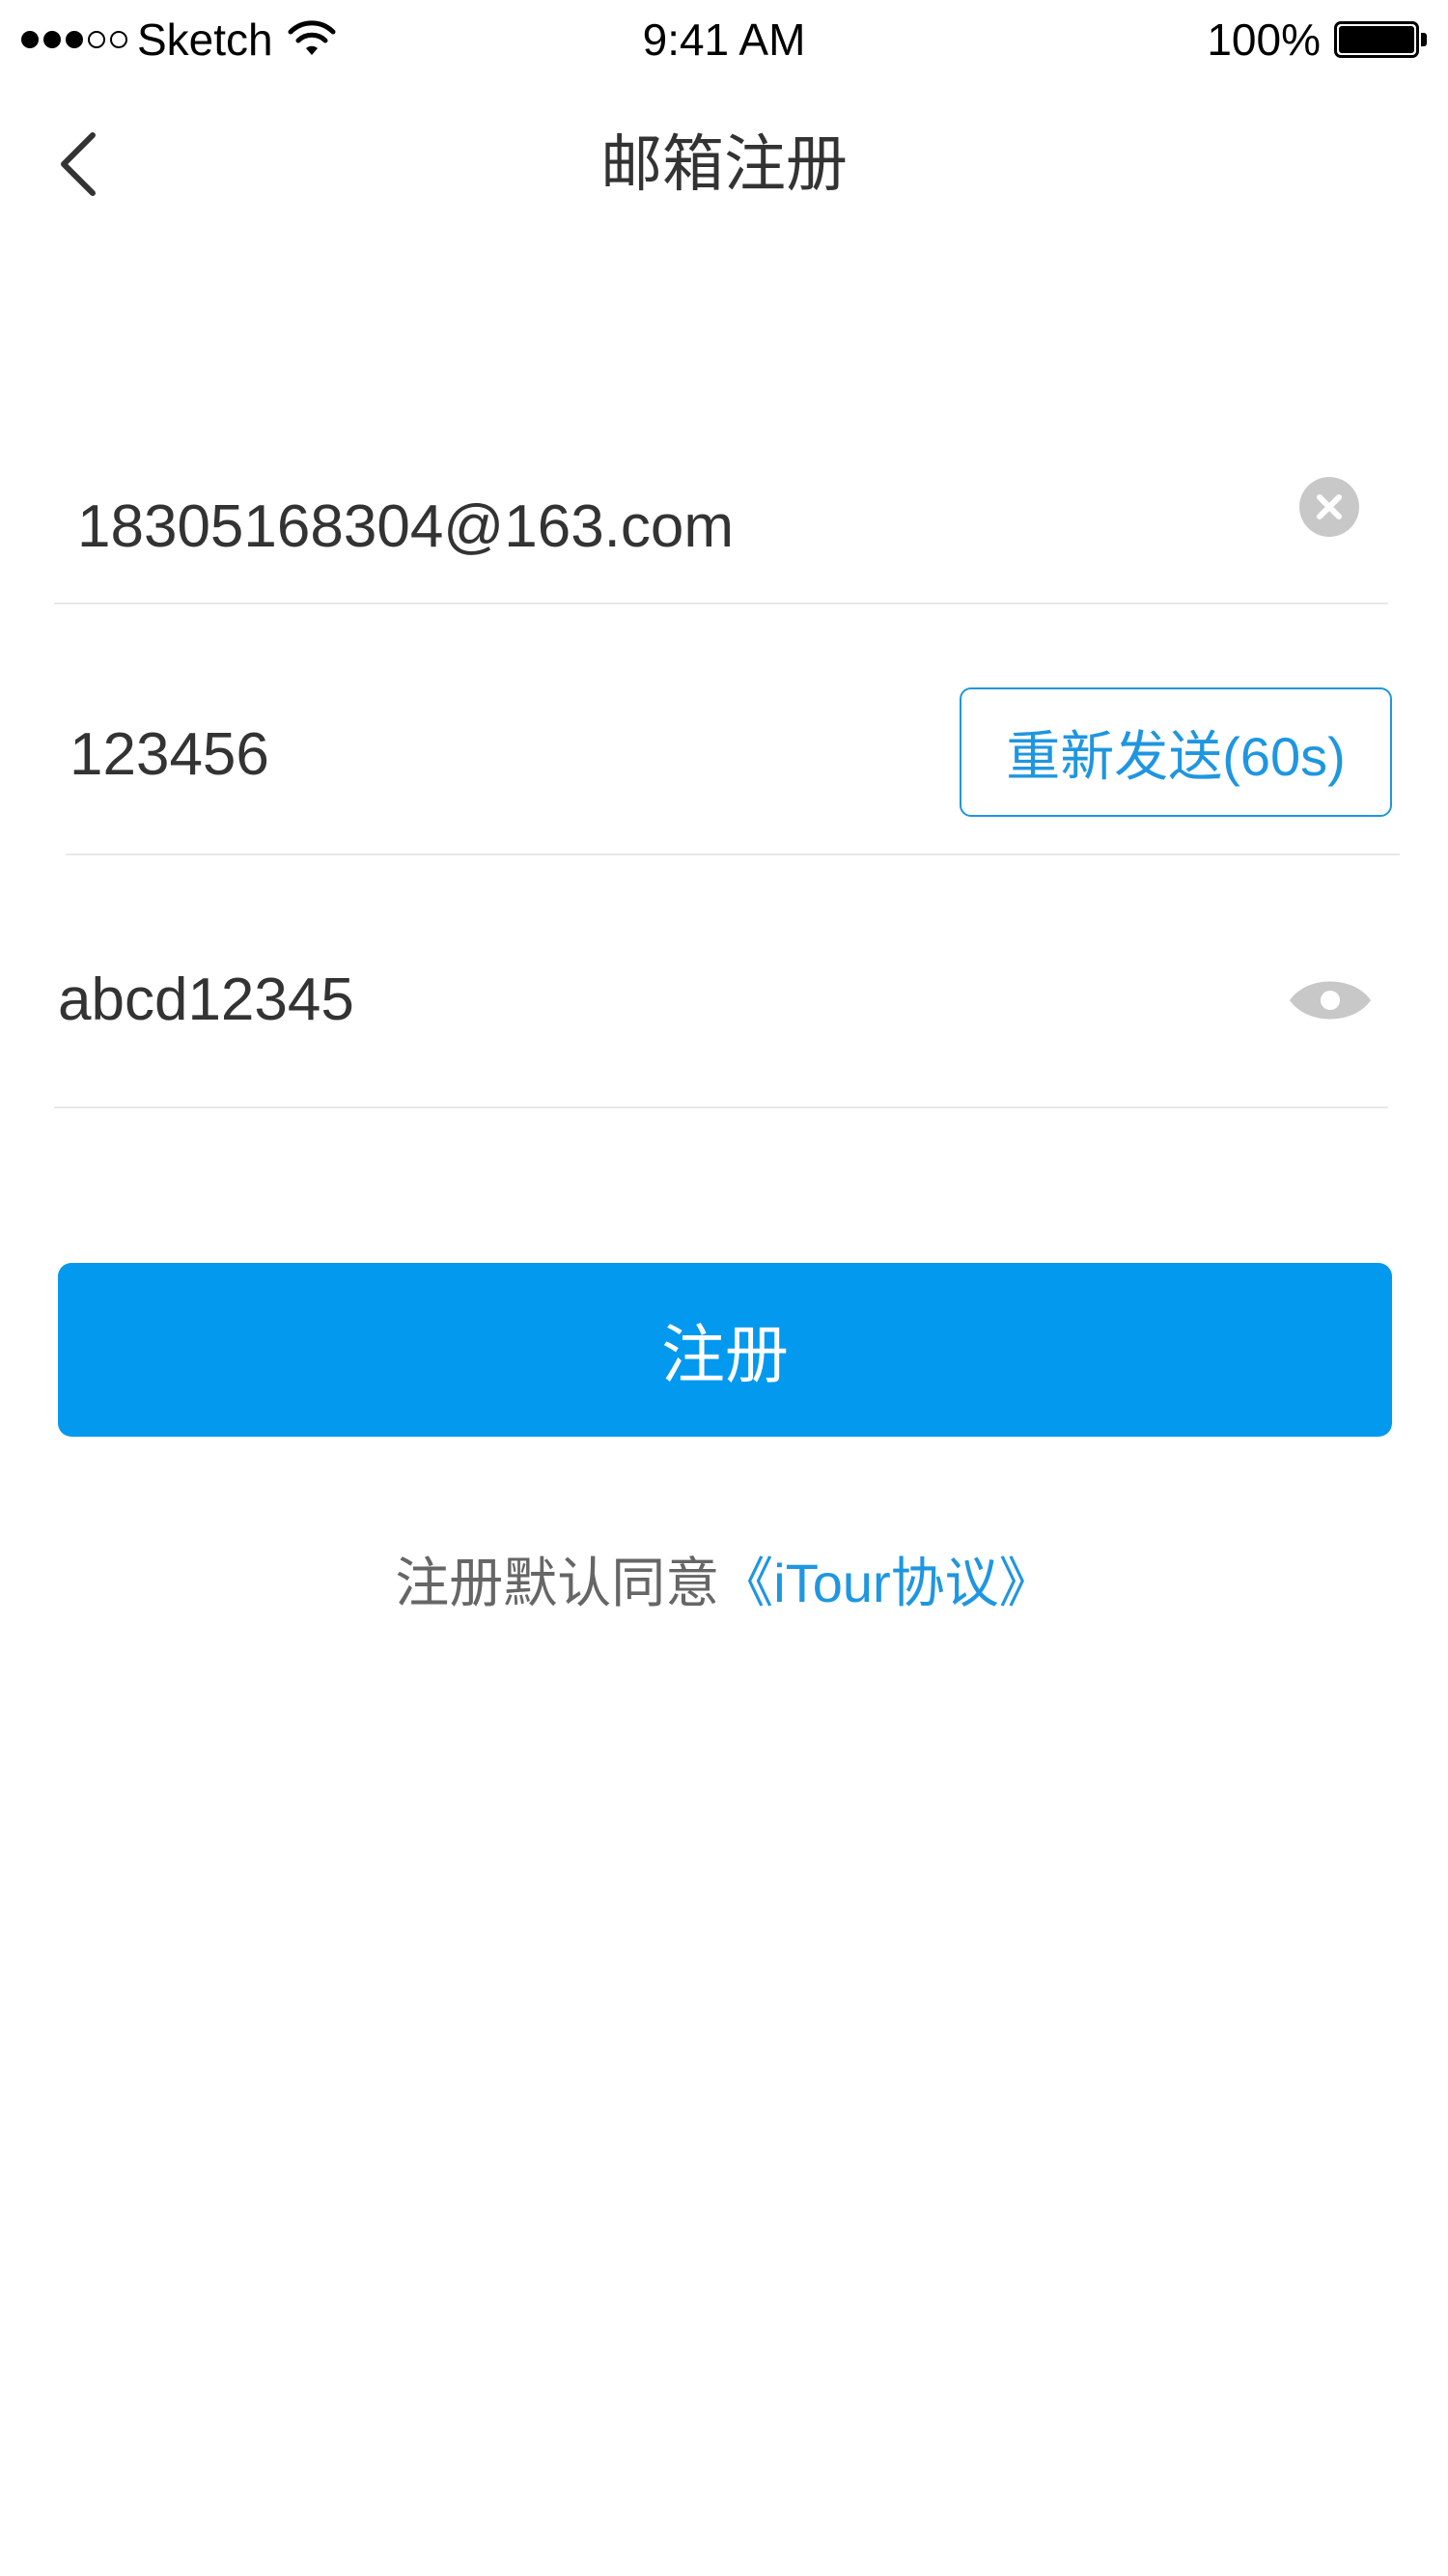 The width and height of the screenshot is (1448, 2576). What do you see at coordinates (721, 603) in the screenshot?
I see `email-divider` at bounding box center [721, 603].